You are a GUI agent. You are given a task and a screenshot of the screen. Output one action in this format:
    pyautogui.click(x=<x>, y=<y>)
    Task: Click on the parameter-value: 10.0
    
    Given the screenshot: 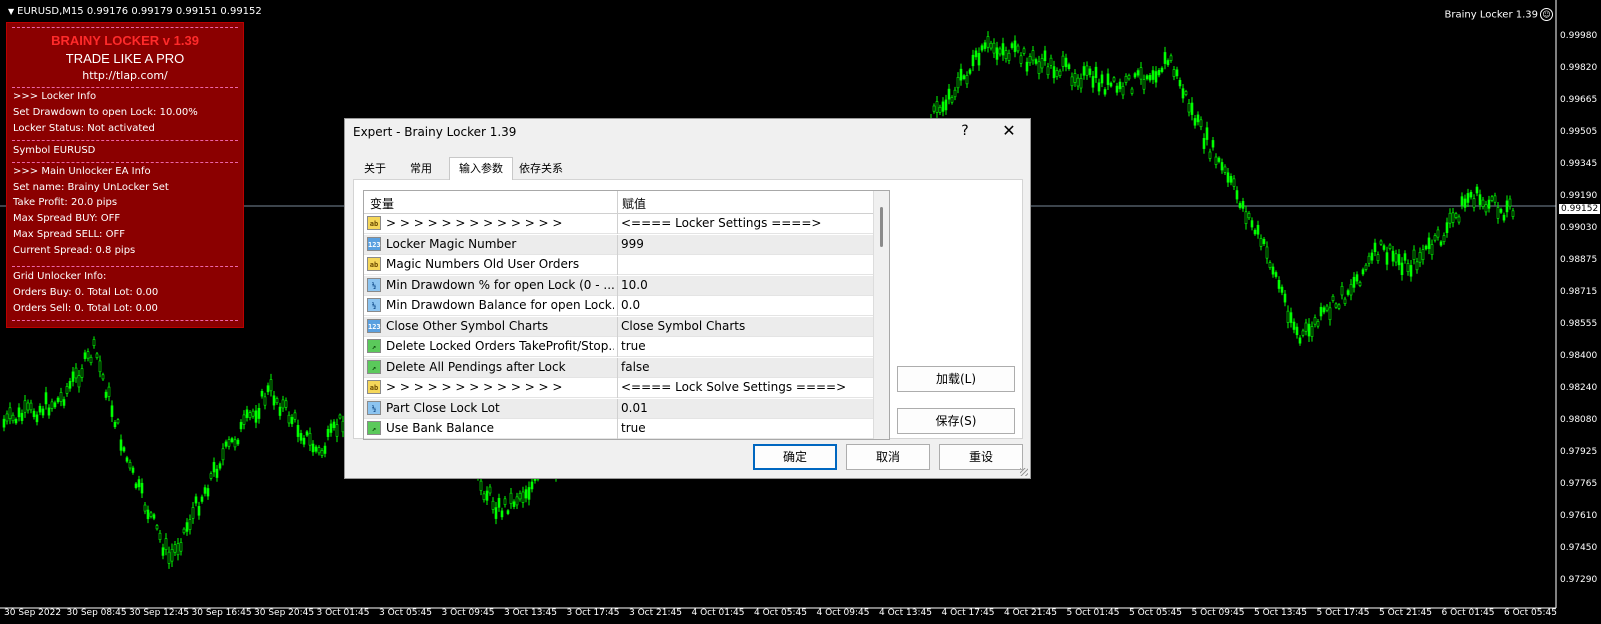 What is the action you would take?
    pyautogui.click(x=634, y=285)
    